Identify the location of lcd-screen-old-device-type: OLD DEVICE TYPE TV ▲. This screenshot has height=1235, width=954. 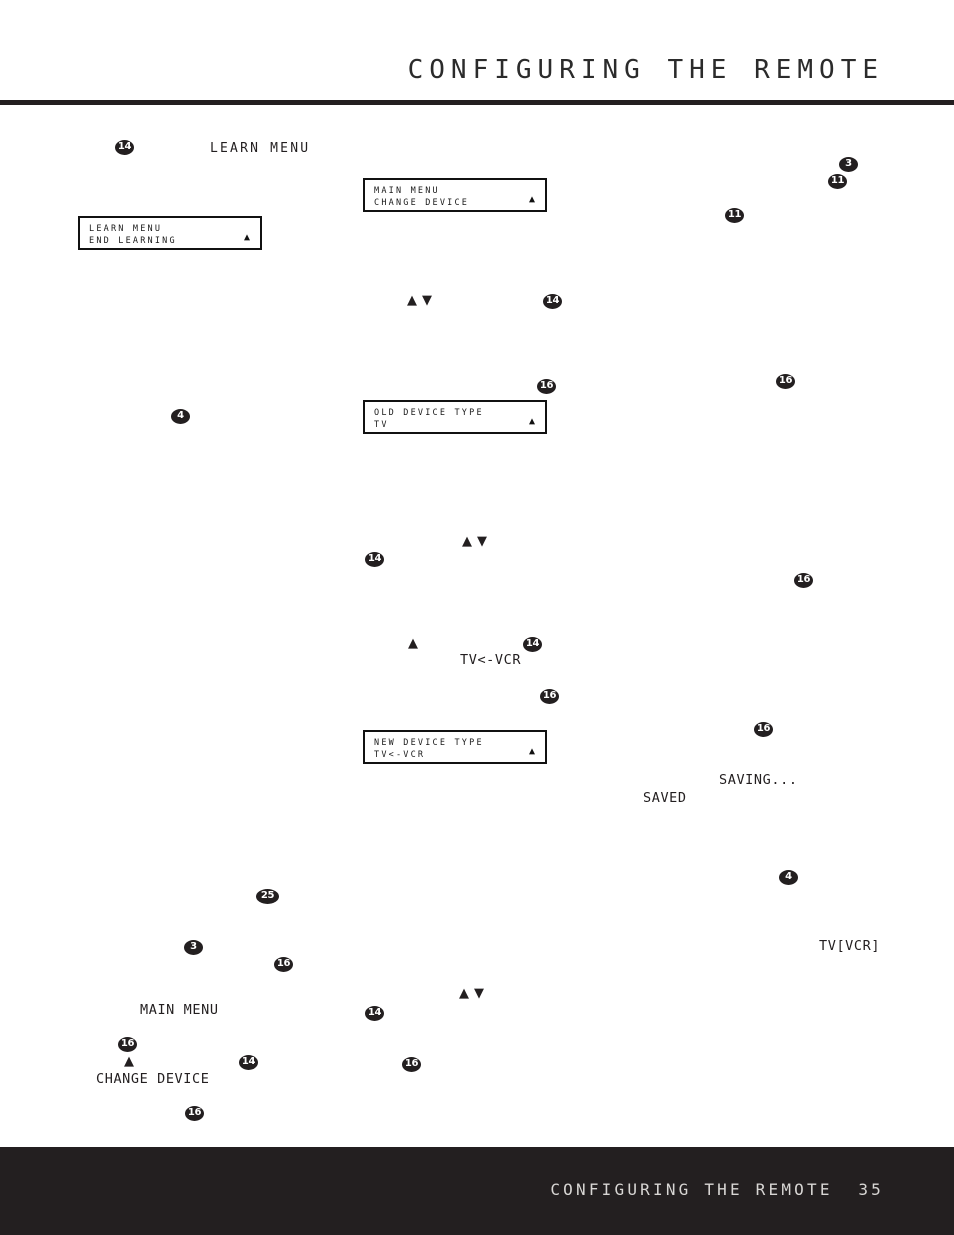
(455, 417).